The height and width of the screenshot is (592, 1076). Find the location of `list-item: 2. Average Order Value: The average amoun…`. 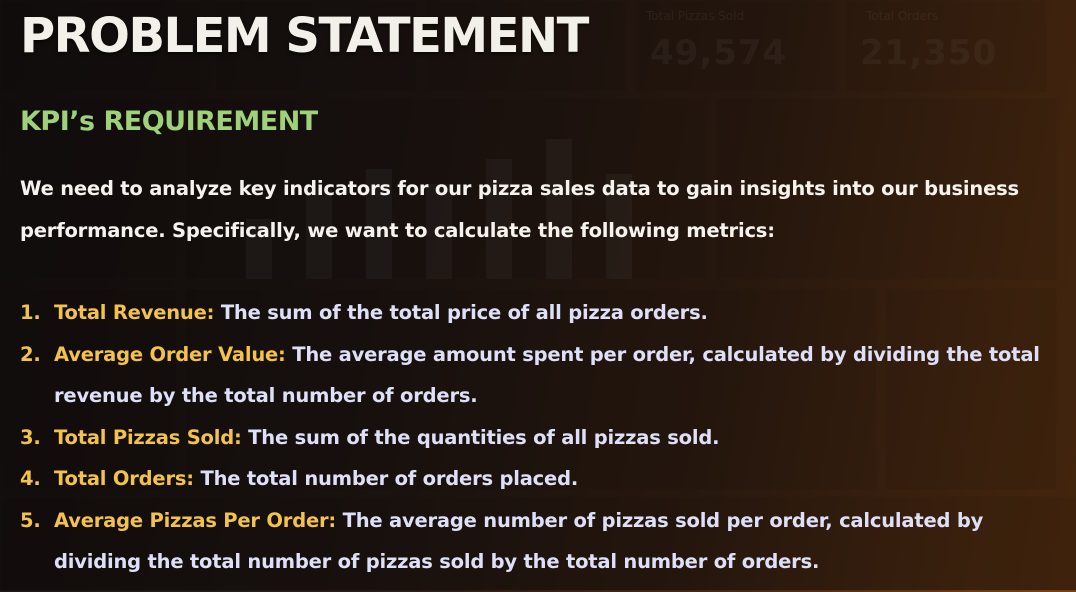

list-item: 2. Average Order Value: The average amoun… is located at coordinates (535, 375).